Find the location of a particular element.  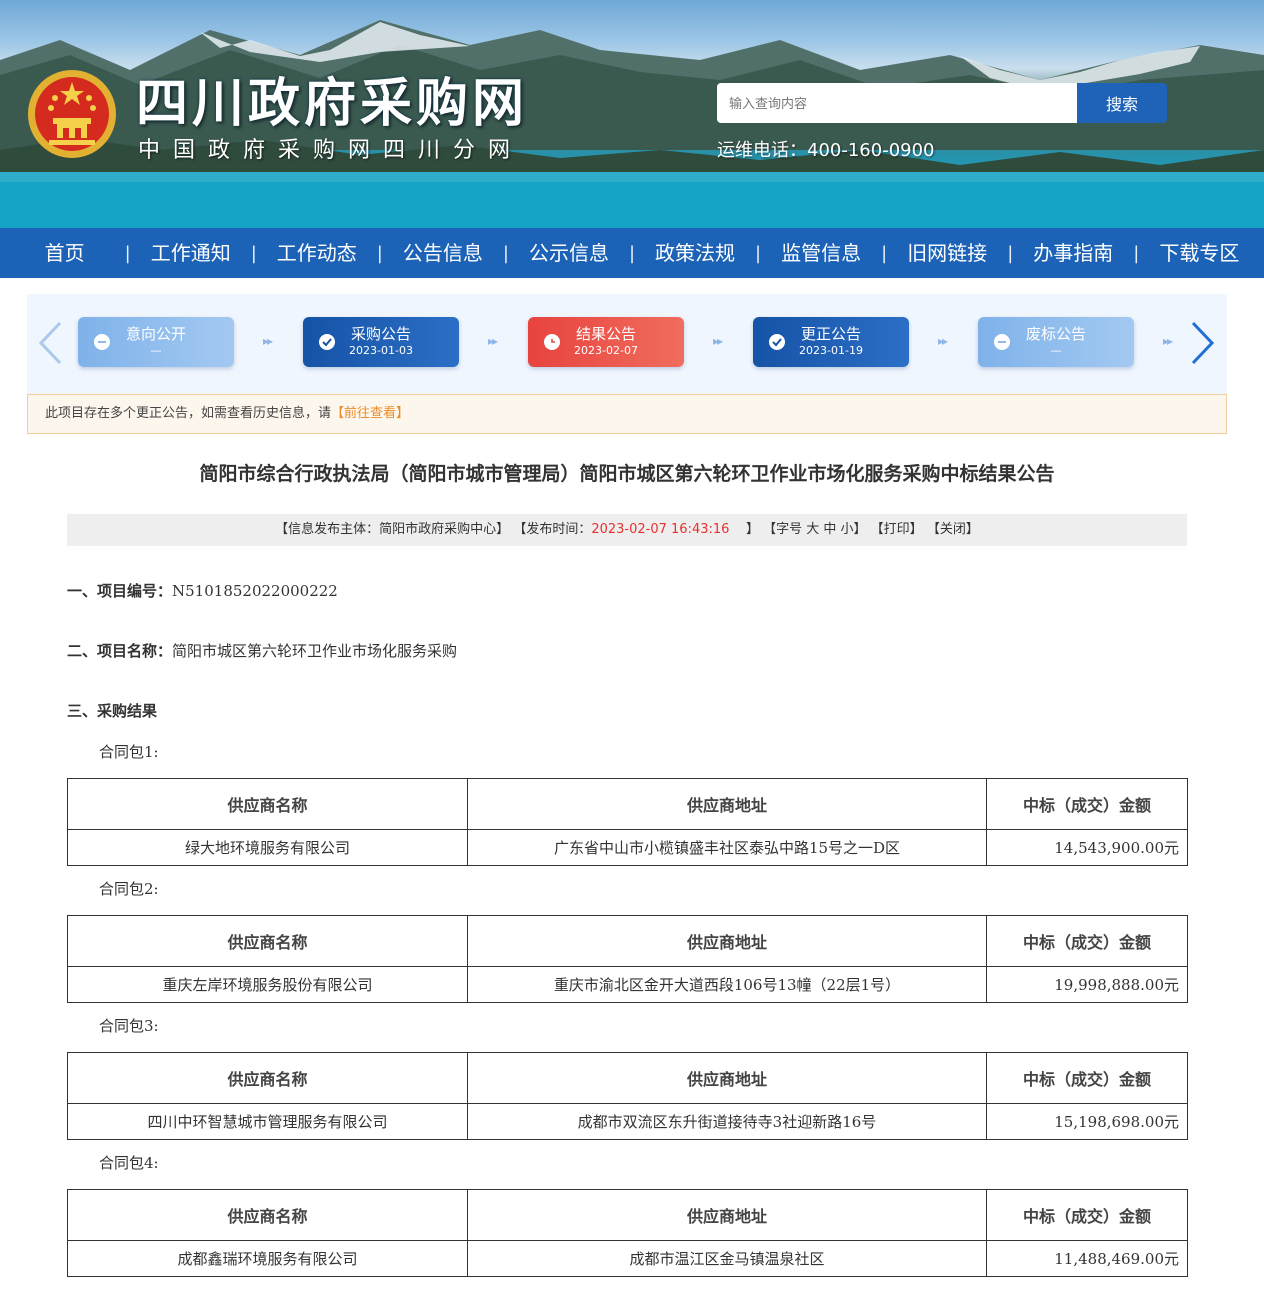

nav-item-home: 首页 is located at coordinates (65, 253).